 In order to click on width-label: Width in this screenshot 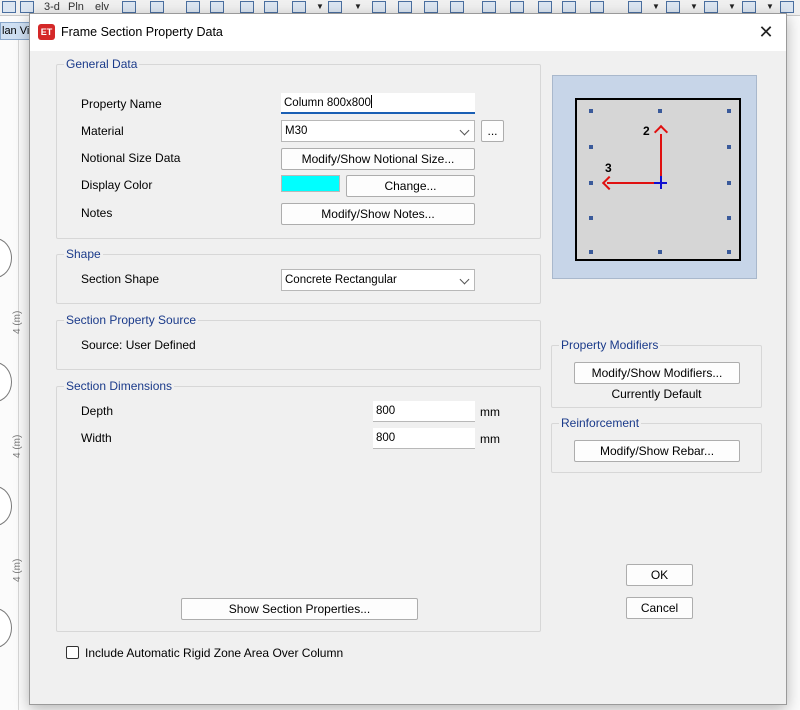, I will do `click(96, 438)`.